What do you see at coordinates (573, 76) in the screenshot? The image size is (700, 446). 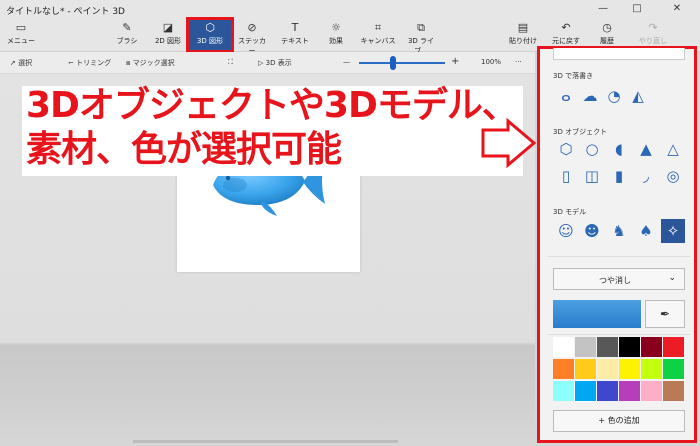 I see `doodle-section-label: 3D で落書き` at bounding box center [573, 76].